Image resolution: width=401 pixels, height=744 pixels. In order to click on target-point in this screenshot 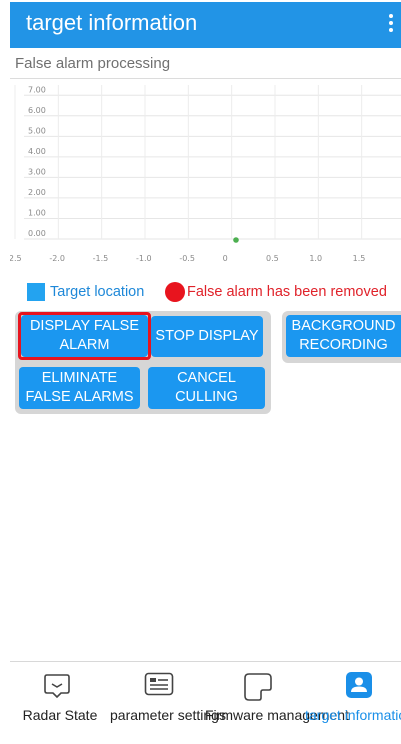, I will do `click(236, 240)`.